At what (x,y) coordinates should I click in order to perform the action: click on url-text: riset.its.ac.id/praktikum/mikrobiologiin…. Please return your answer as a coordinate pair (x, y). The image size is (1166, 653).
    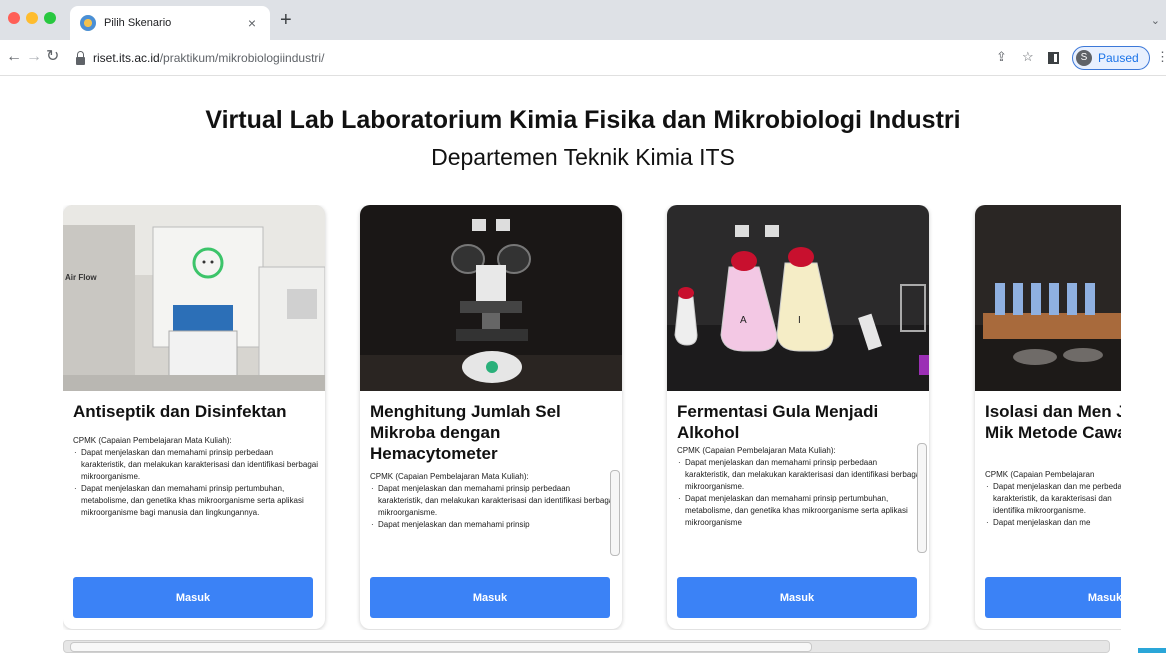
    Looking at the image, I should click on (209, 58).